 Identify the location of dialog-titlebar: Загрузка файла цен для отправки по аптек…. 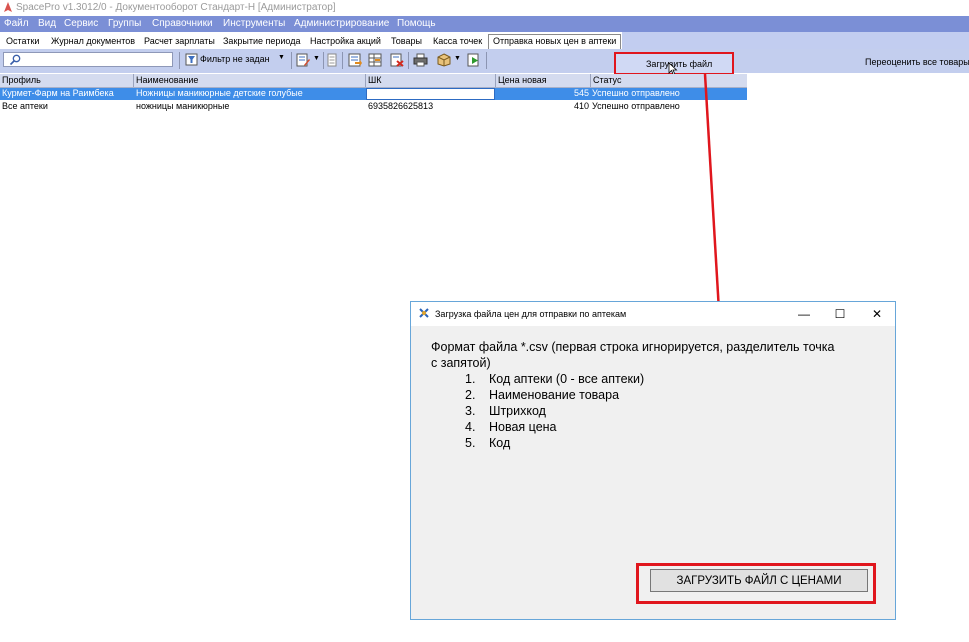
(653, 314).